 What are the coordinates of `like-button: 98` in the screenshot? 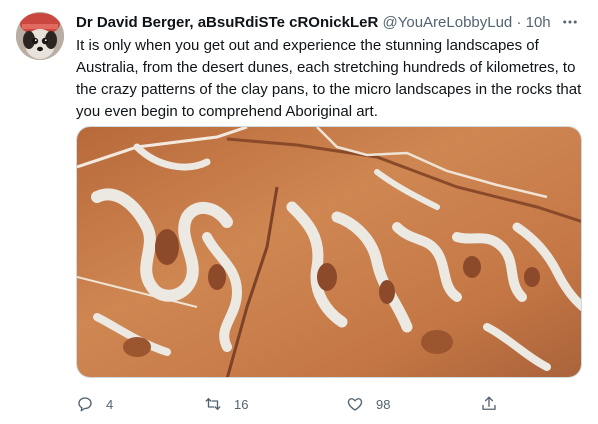 It's located at (368, 404).